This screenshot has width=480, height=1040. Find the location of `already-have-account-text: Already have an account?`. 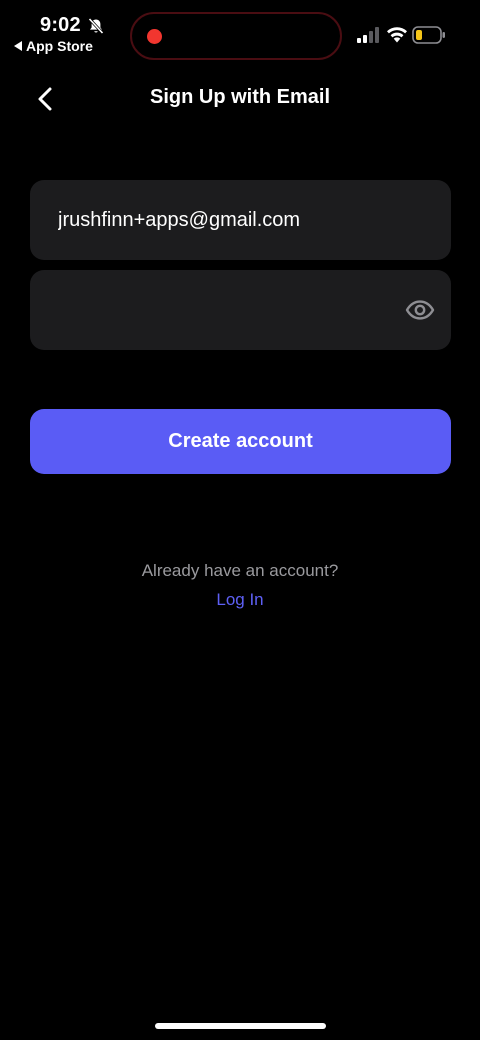

already-have-account-text: Already have an account? is located at coordinates (240, 570).